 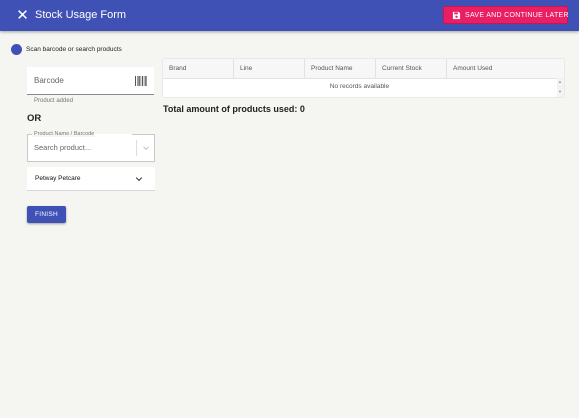 What do you see at coordinates (58, 178) in the screenshot?
I see `location-select-value: Petway Petcare` at bounding box center [58, 178].